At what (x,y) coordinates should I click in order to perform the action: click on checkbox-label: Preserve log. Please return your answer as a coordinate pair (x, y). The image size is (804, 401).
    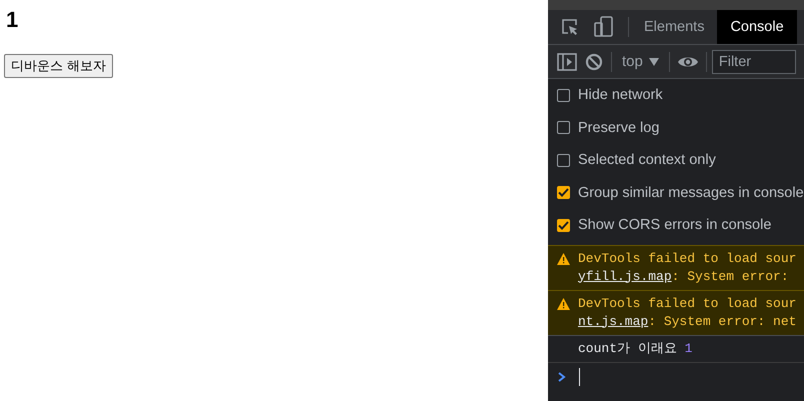
    Looking at the image, I should click on (619, 128).